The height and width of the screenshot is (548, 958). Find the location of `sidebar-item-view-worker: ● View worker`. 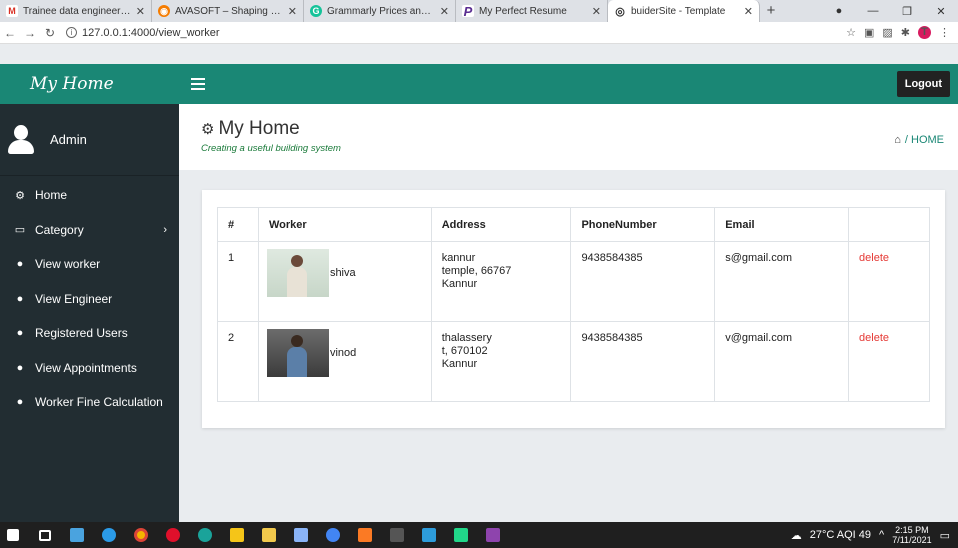

sidebar-item-view-worker: ● View worker is located at coordinates (89, 264).